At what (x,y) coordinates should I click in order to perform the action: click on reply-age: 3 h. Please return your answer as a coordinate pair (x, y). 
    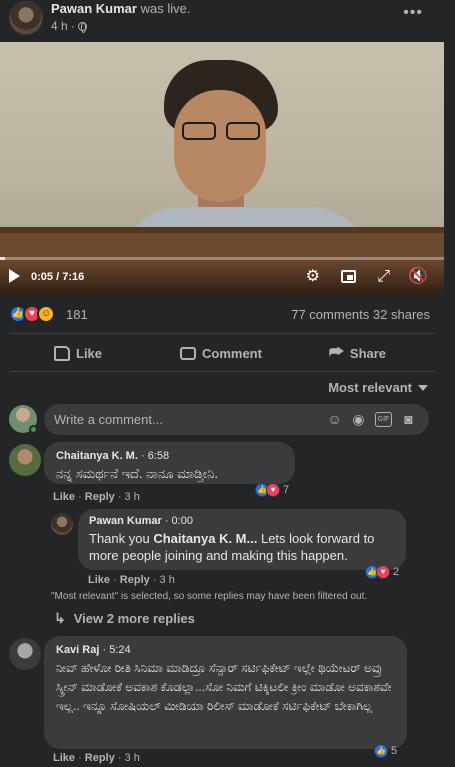
    Looking at the image, I should click on (167, 580).